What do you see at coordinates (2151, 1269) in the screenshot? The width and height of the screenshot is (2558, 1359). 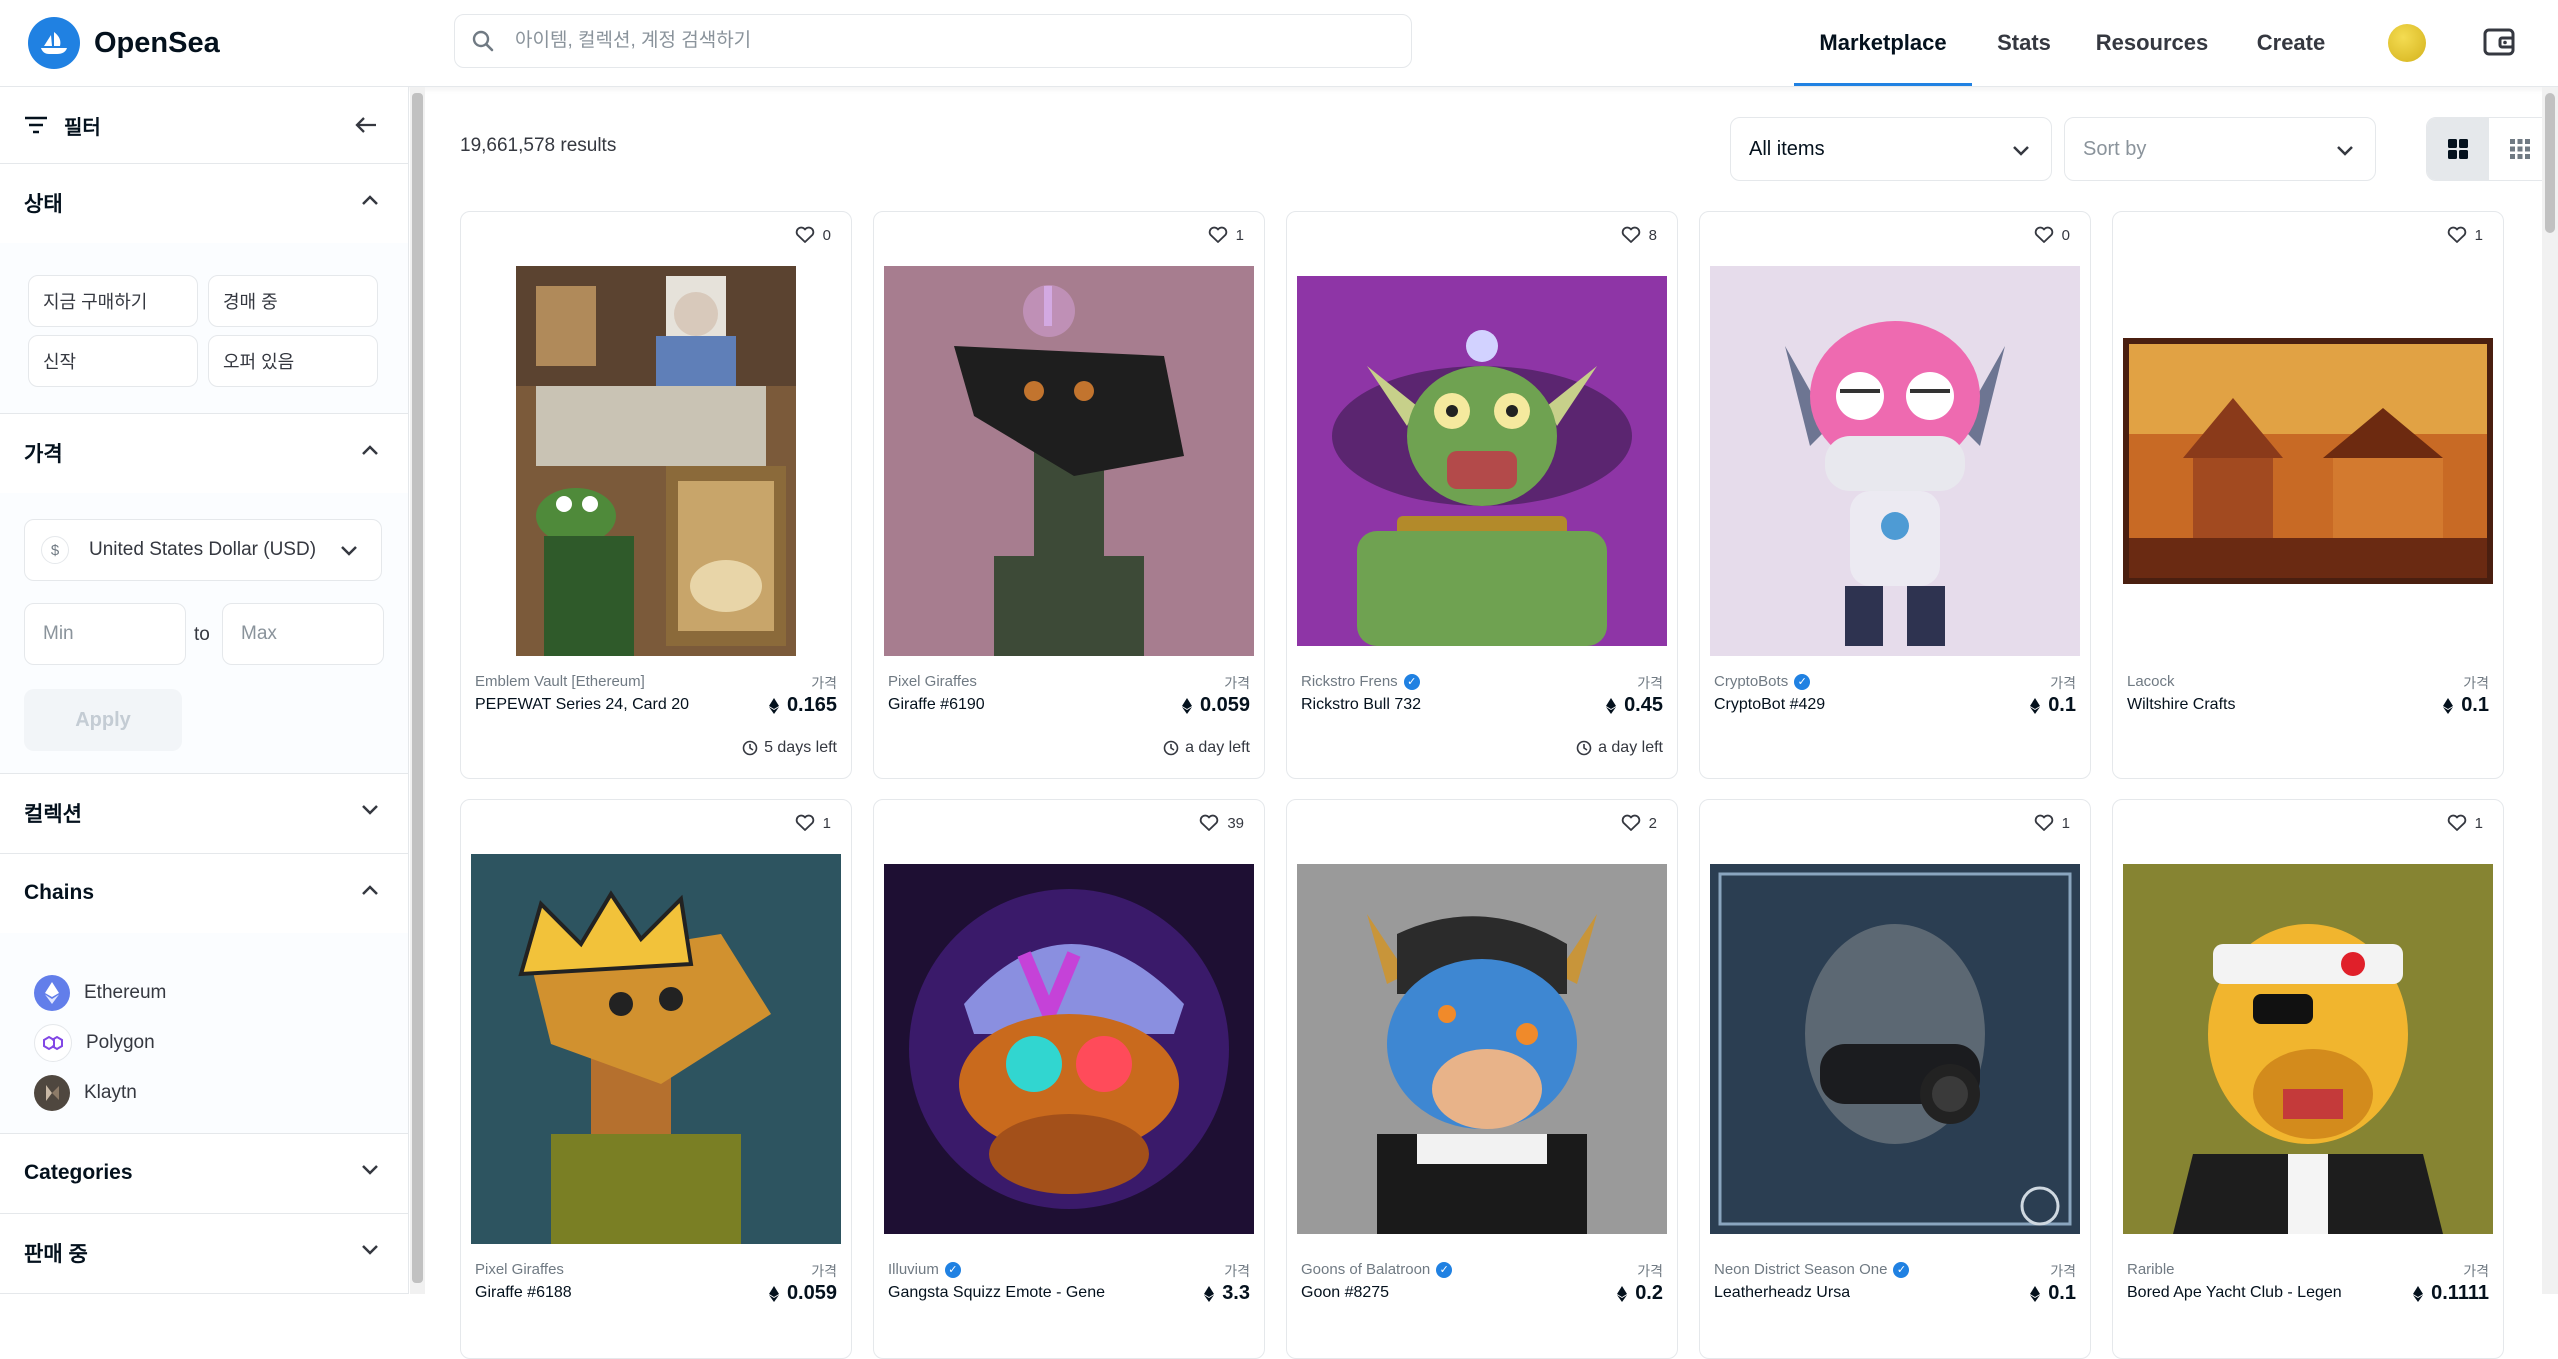 I see `collection-name: Rarible` at bounding box center [2151, 1269].